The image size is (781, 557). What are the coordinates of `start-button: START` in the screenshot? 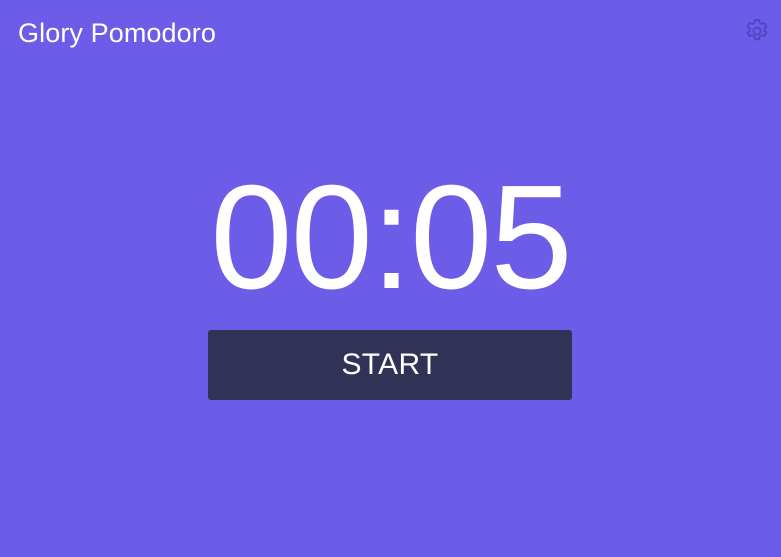 It's located at (390, 365).